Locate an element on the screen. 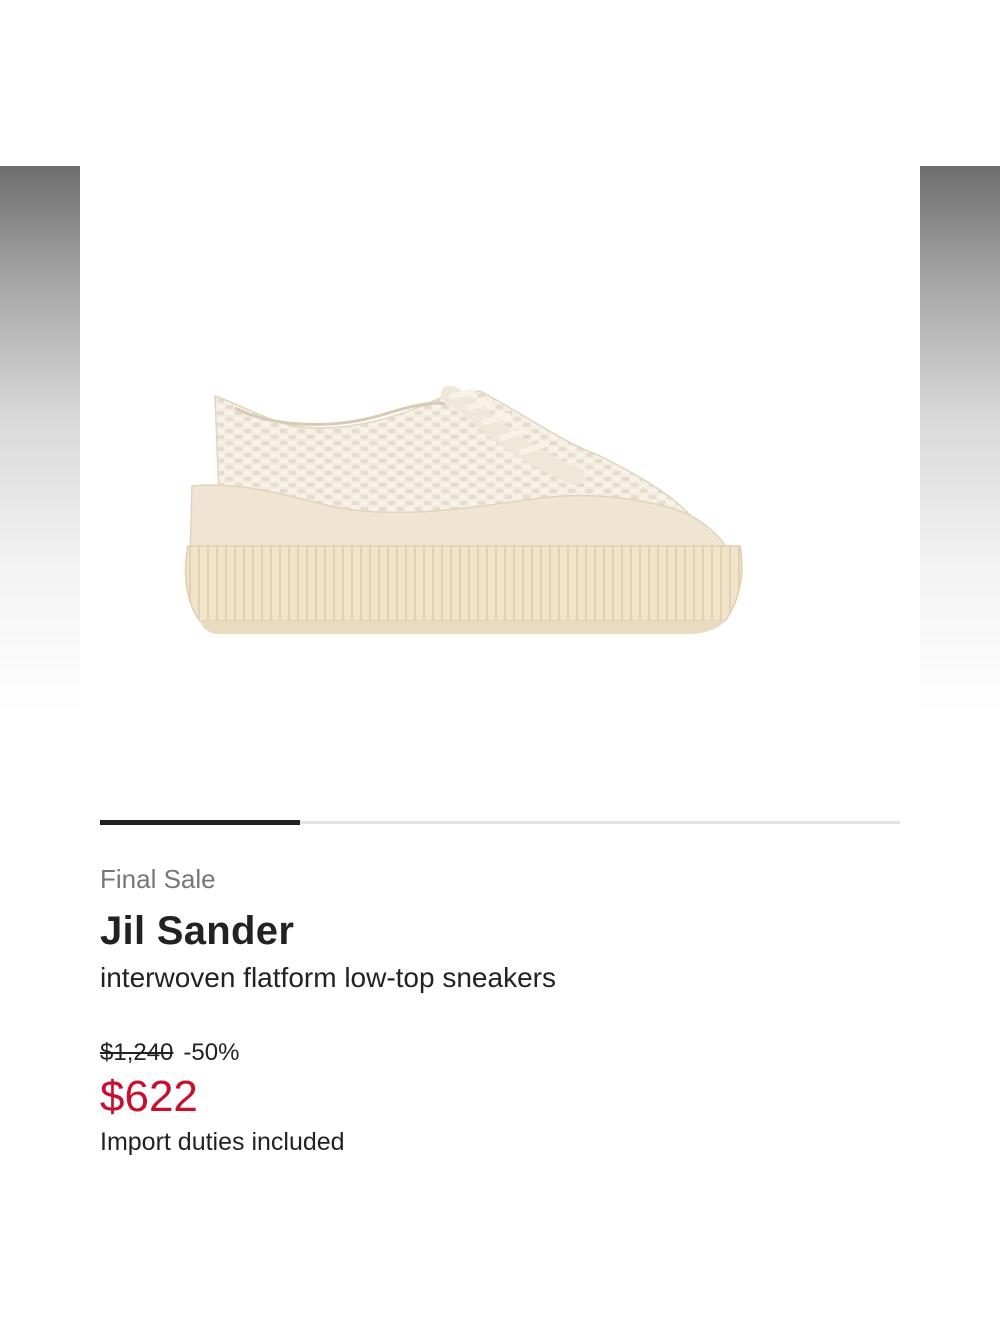 This screenshot has height=1333, width=1000. sale-price: $622 is located at coordinates (149, 1096).